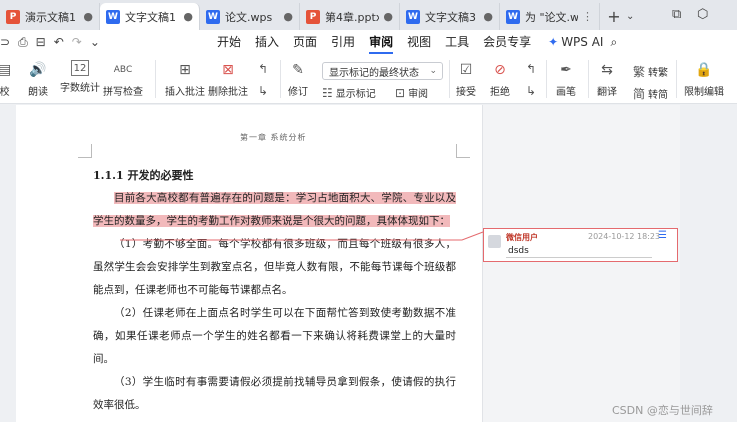  What do you see at coordinates (579, 251) in the screenshot?
I see `comment-text-input: dsds` at bounding box center [579, 251].